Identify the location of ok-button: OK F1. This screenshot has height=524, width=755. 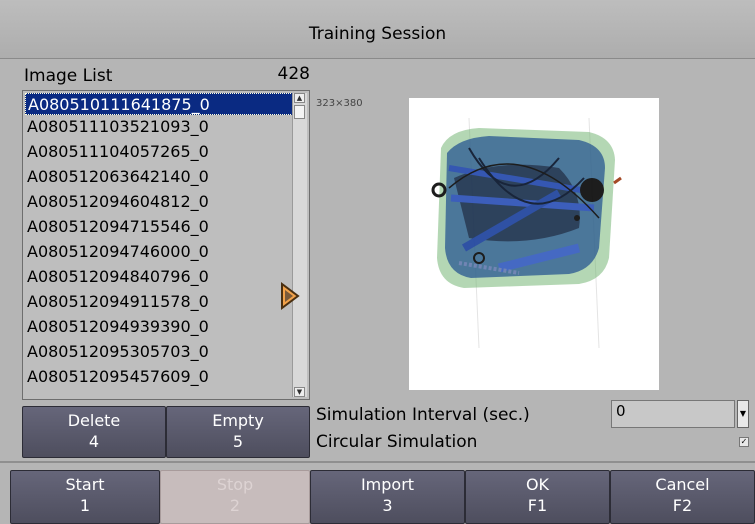
(537, 497).